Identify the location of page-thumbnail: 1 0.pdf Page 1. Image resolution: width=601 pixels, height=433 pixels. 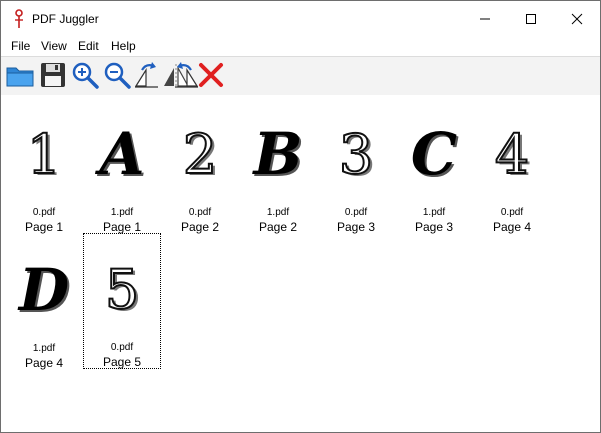
(44, 167).